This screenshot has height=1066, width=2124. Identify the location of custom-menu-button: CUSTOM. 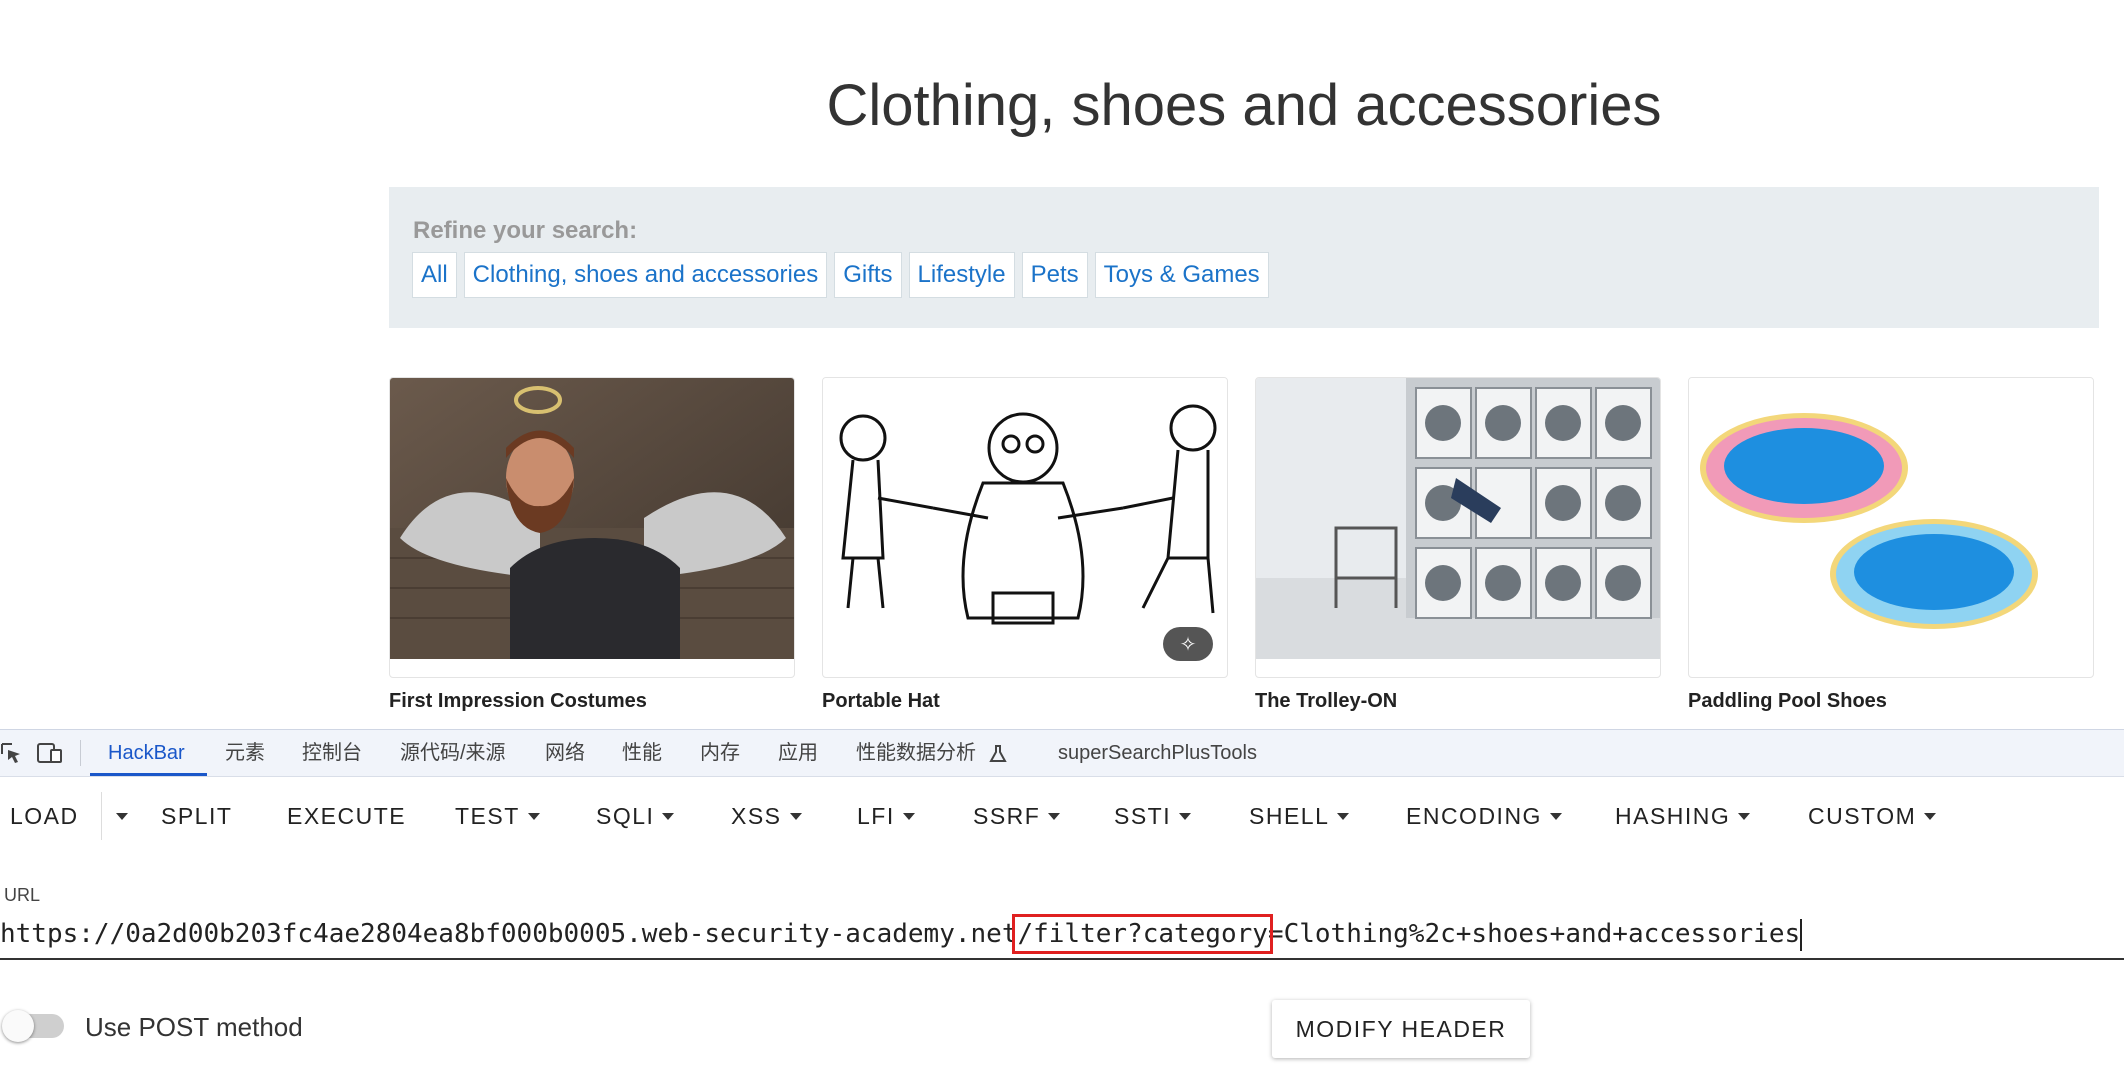
(1872, 816).